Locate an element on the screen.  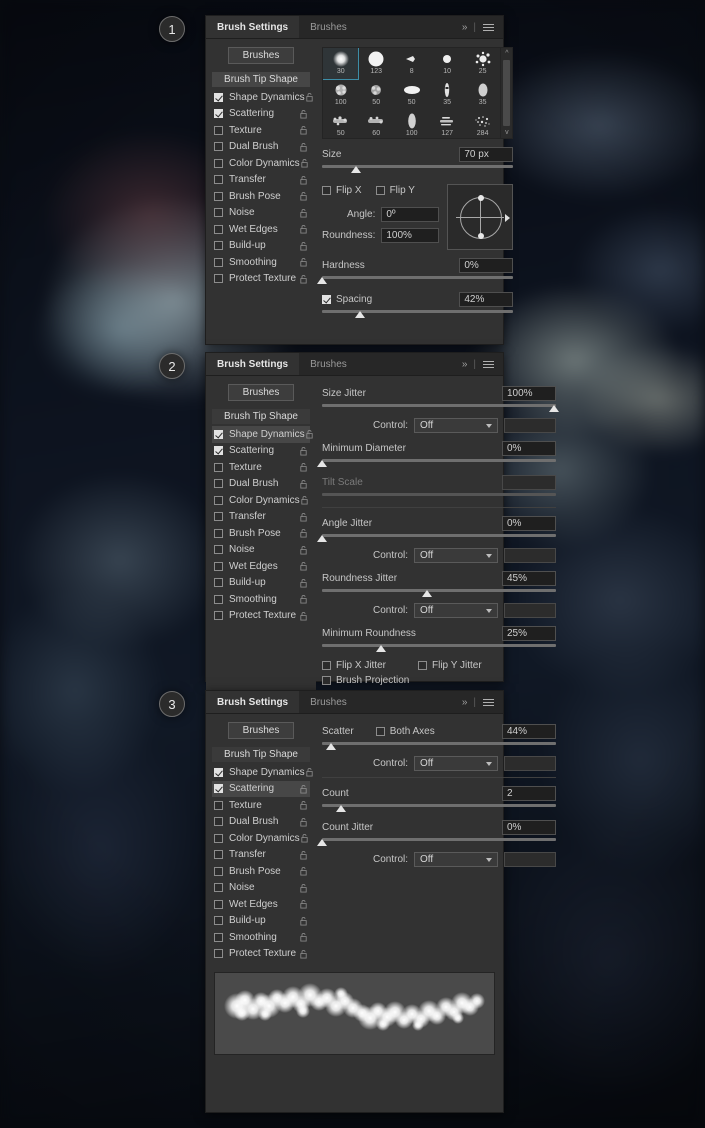
count-slider is located at coordinates (439, 807).